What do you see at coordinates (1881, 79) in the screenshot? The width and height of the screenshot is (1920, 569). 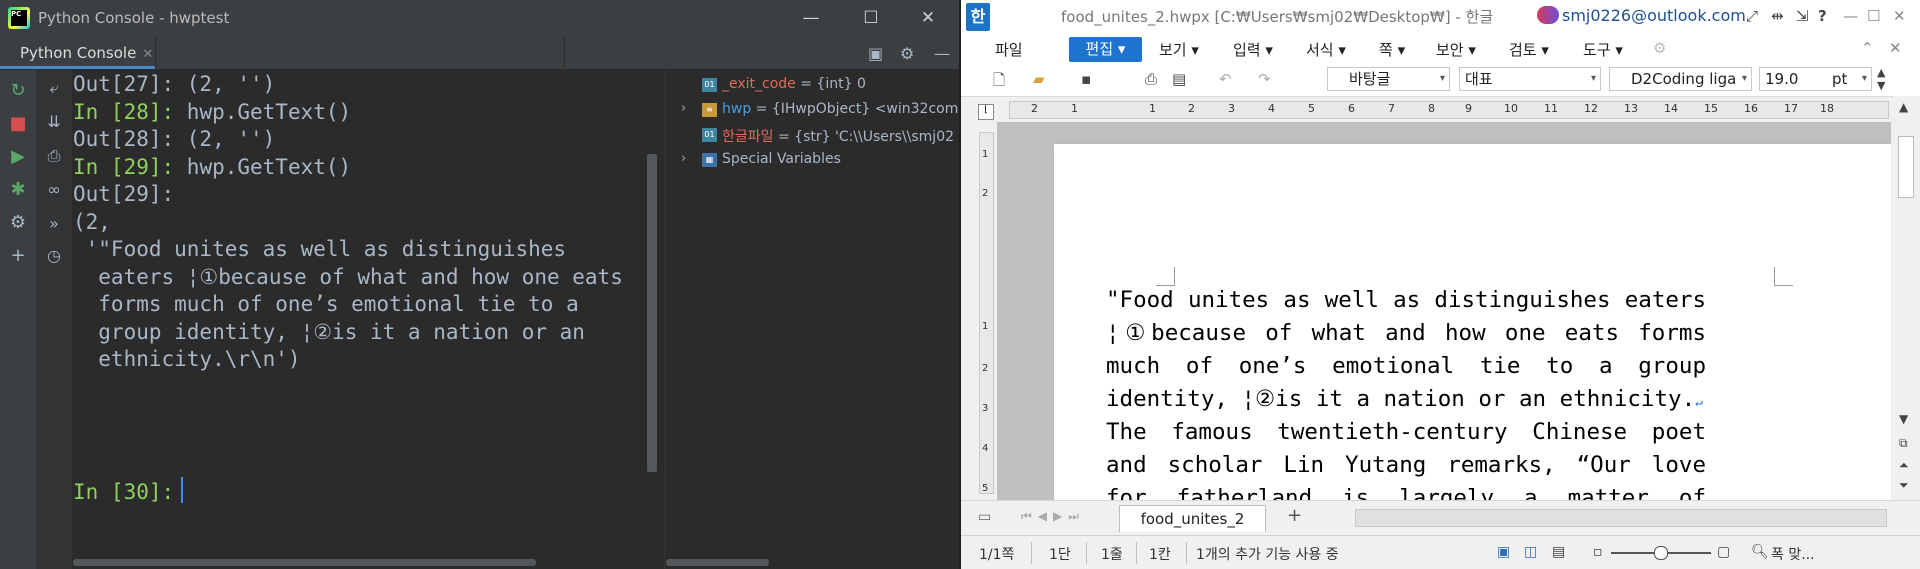 I see `font-size-stepper-icon: ▲ ▼` at bounding box center [1881, 79].